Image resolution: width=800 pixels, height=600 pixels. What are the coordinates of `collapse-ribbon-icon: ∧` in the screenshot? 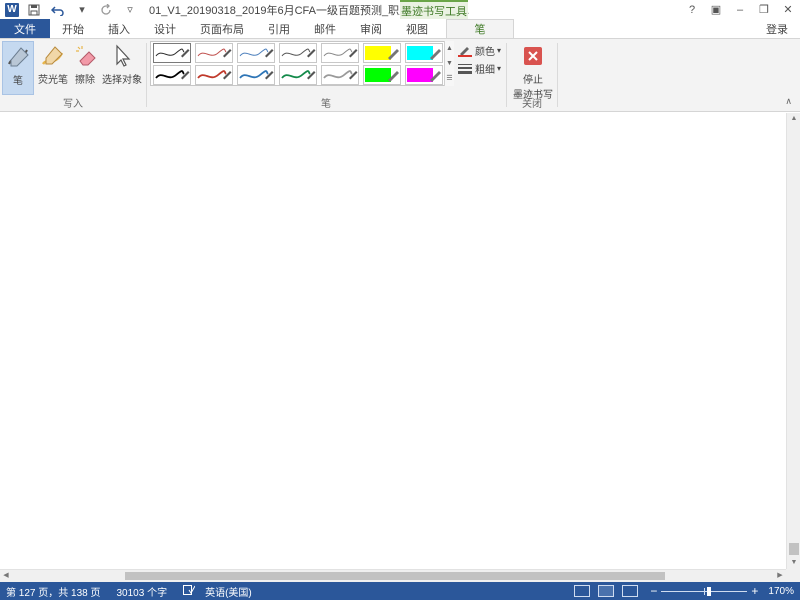 It's located at (788, 101).